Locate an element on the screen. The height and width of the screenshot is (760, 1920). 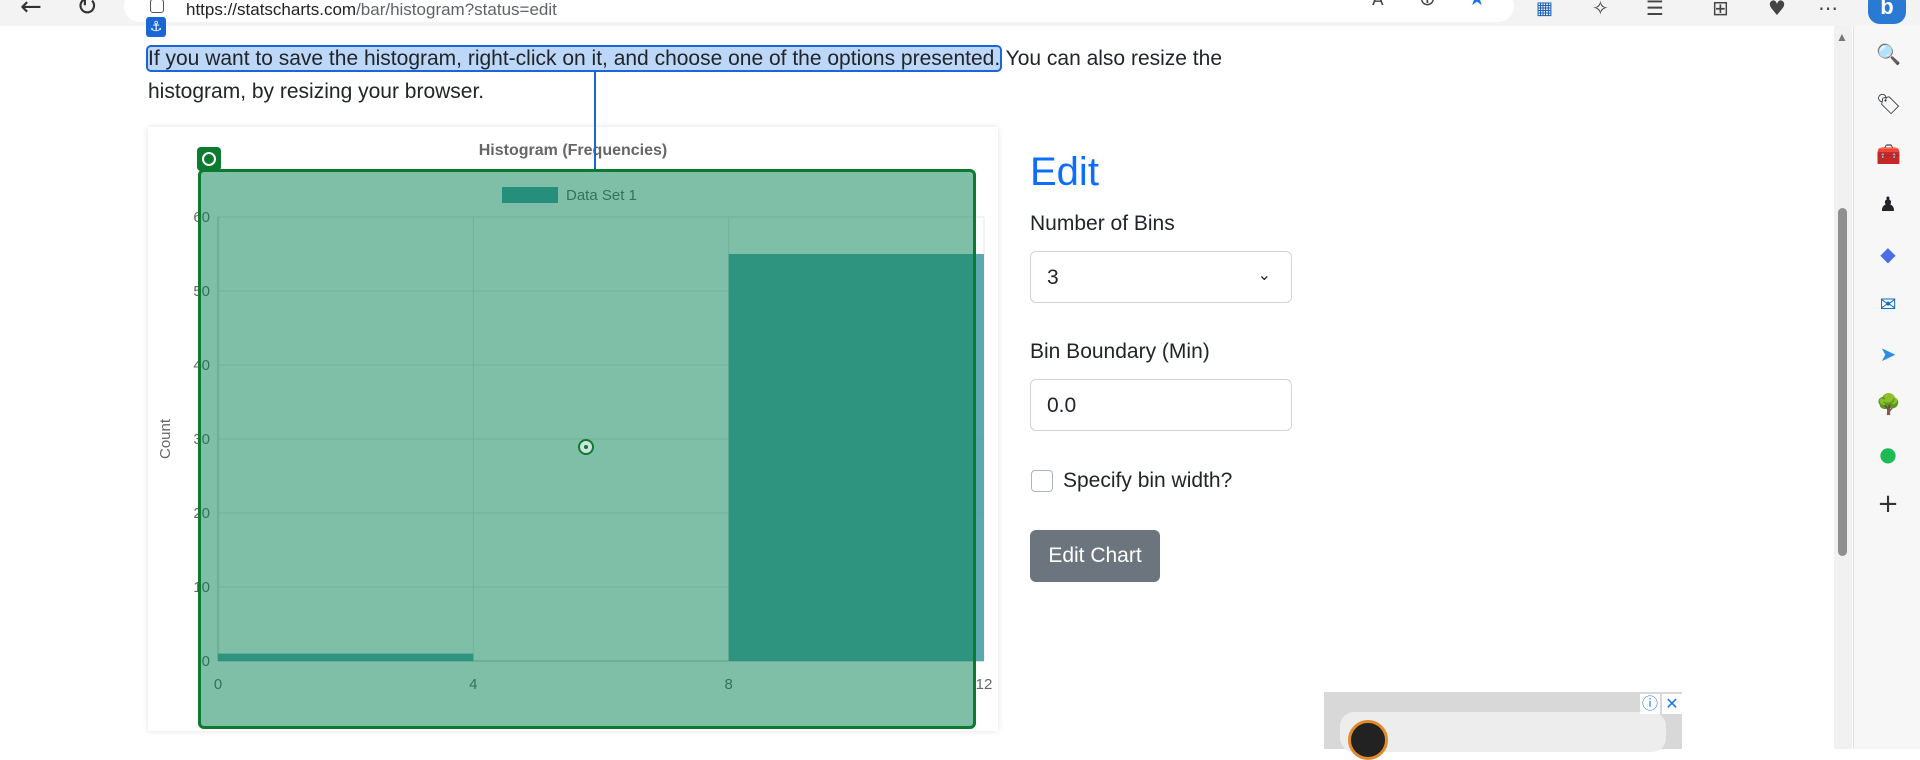
add-icon: + is located at coordinates (1888, 504).